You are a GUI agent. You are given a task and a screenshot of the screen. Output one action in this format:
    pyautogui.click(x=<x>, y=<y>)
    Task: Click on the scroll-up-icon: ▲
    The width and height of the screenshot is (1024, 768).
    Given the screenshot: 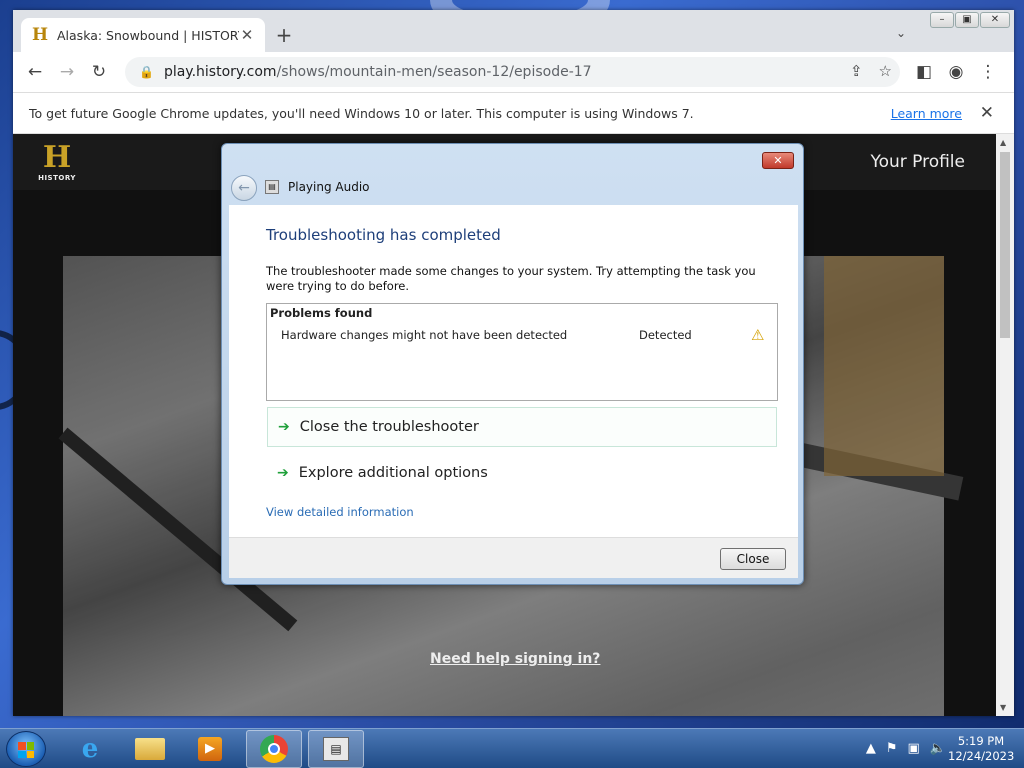 What is the action you would take?
    pyautogui.click(x=1003, y=142)
    